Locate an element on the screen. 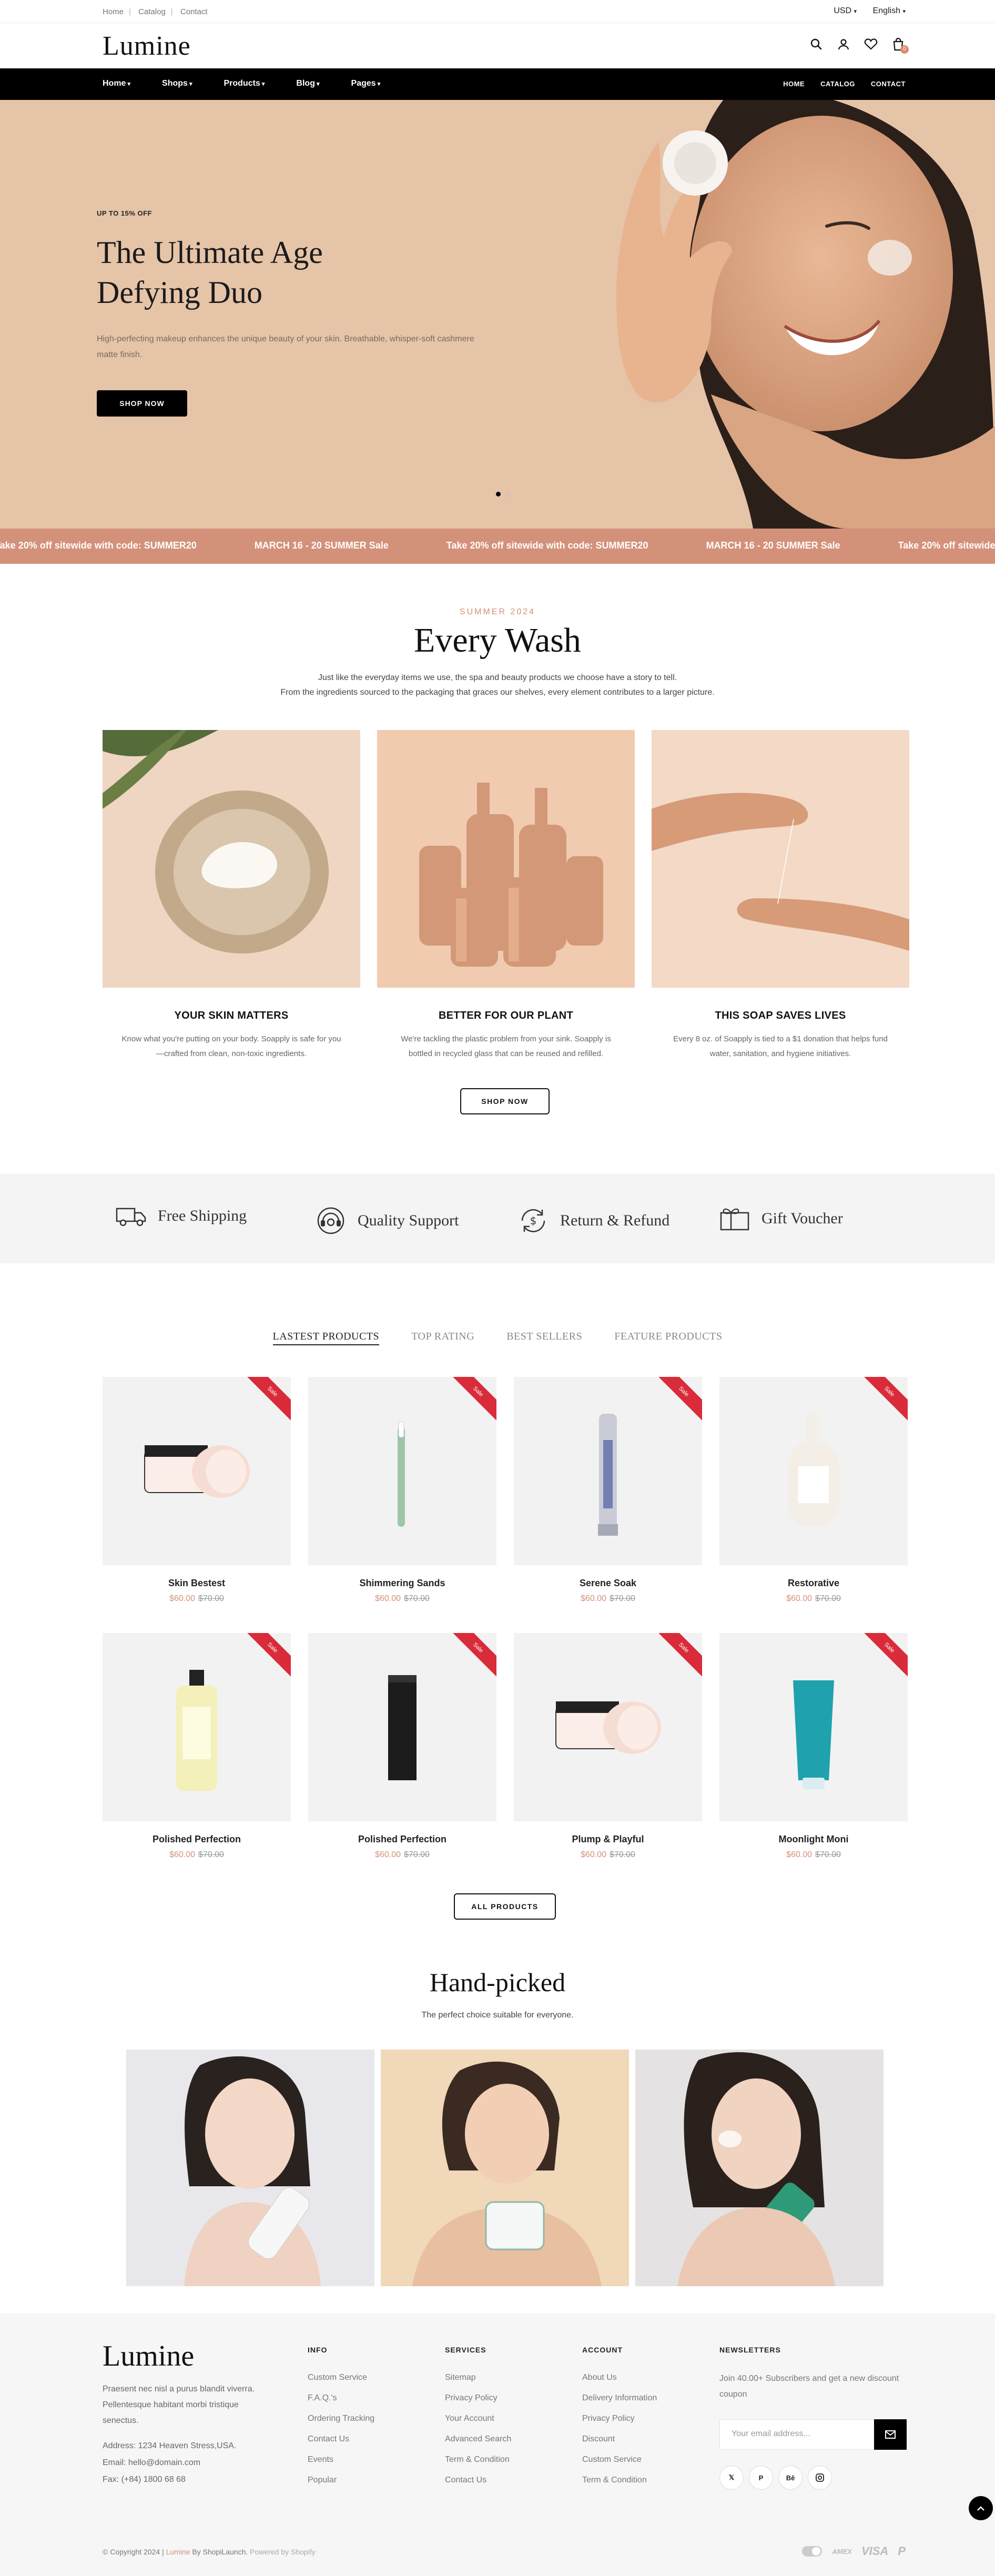  product-card: Sale Serene Soak $60.00 $70.00 is located at coordinates (608, 1491).